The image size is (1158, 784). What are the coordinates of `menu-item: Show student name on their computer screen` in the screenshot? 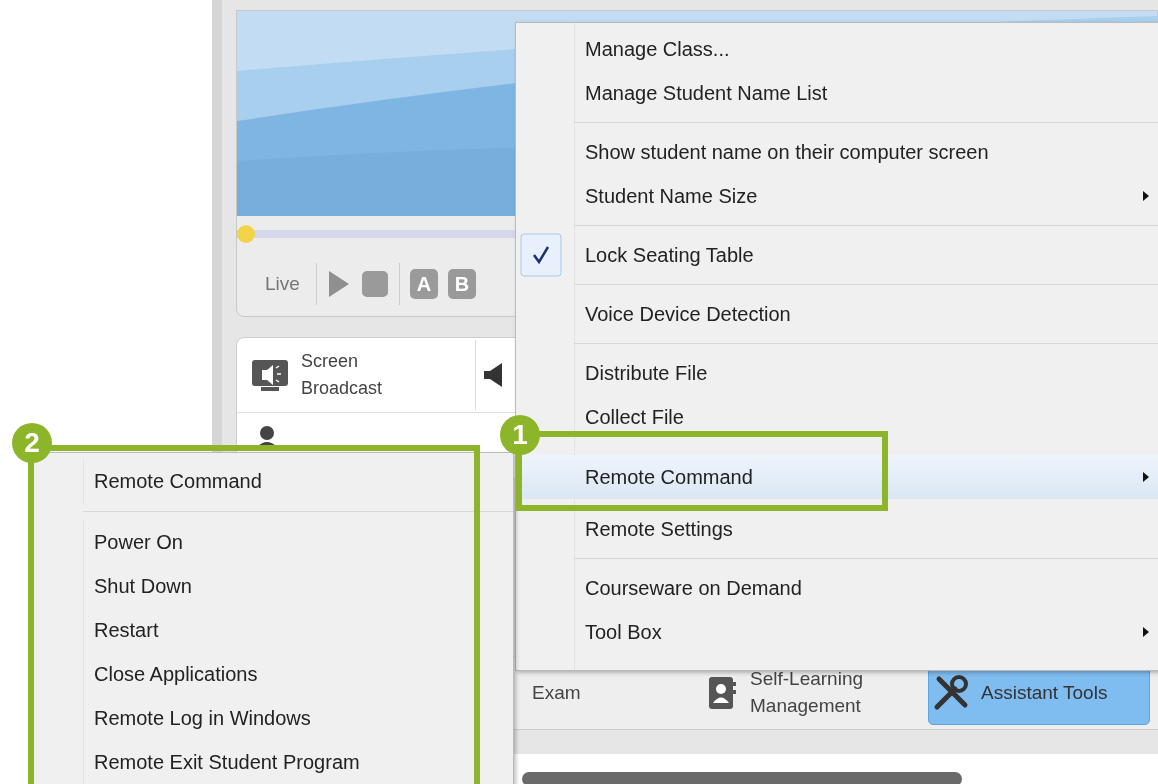 It's located at (866, 152).